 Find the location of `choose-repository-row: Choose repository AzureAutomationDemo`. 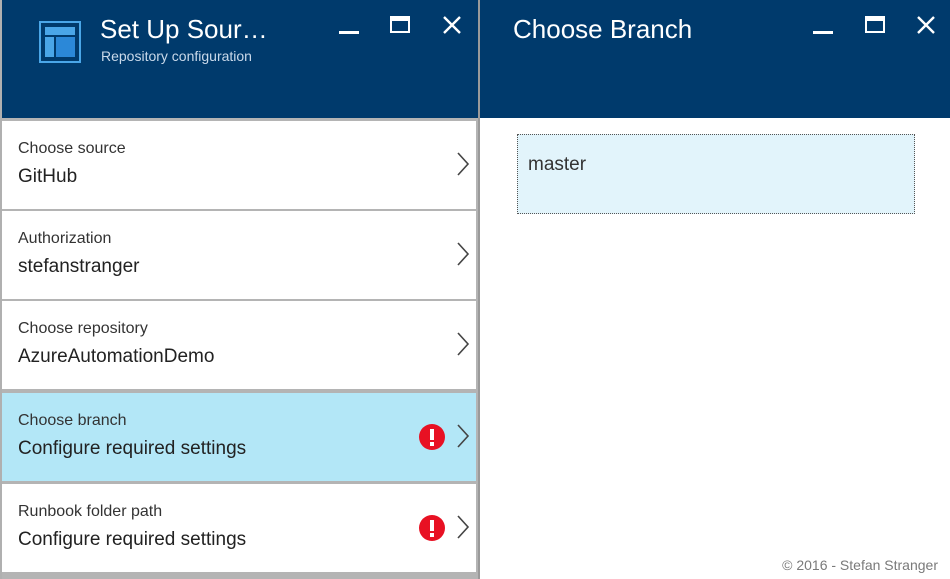

choose-repository-row: Choose repository AzureAutomationDemo is located at coordinates (239, 345).